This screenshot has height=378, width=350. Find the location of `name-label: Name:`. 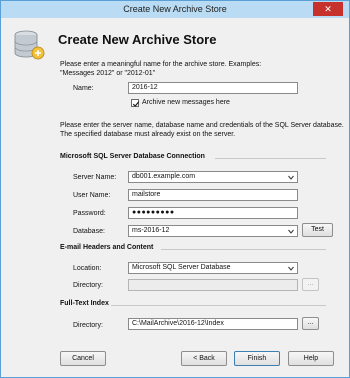

name-label: Name: is located at coordinates (83, 88).